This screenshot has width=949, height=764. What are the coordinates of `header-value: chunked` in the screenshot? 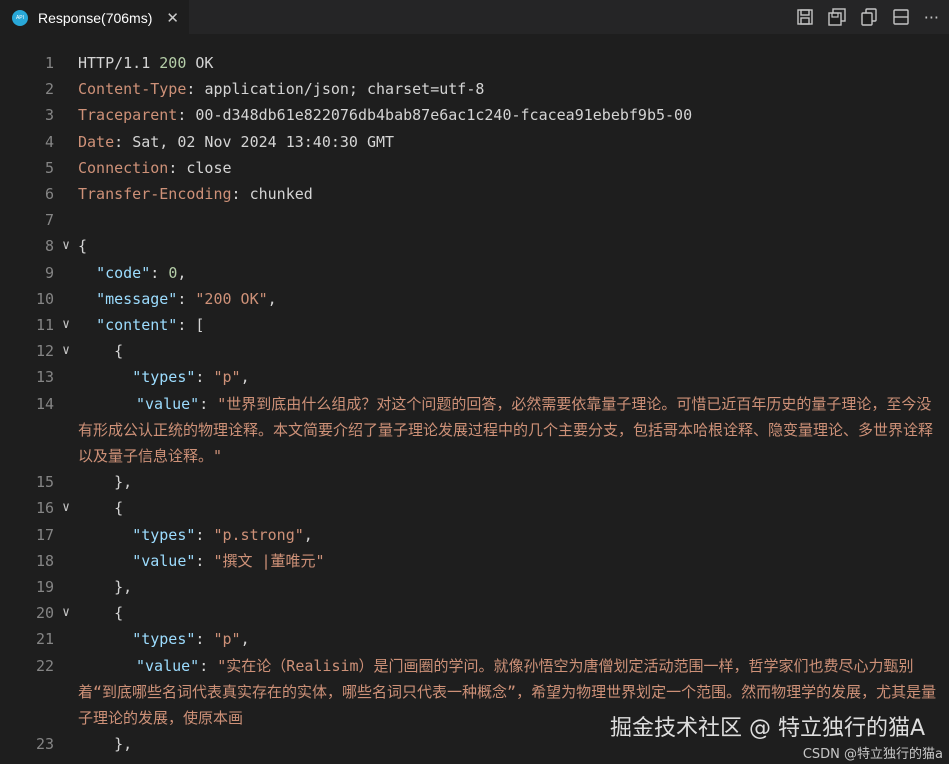 It's located at (281, 194).